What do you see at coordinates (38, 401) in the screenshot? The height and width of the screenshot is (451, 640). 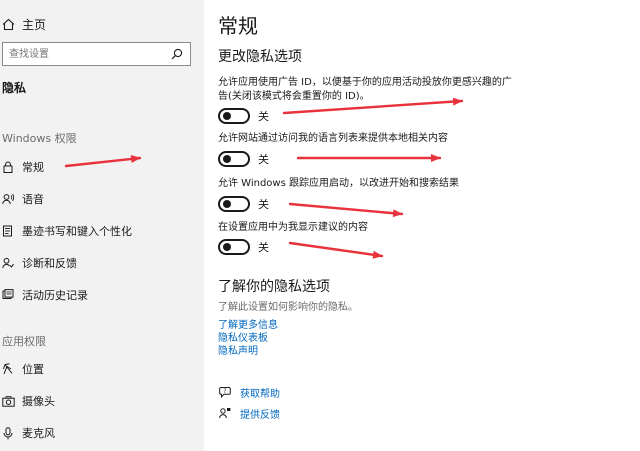 I see `sidebar-item-label: 摄像头` at bounding box center [38, 401].